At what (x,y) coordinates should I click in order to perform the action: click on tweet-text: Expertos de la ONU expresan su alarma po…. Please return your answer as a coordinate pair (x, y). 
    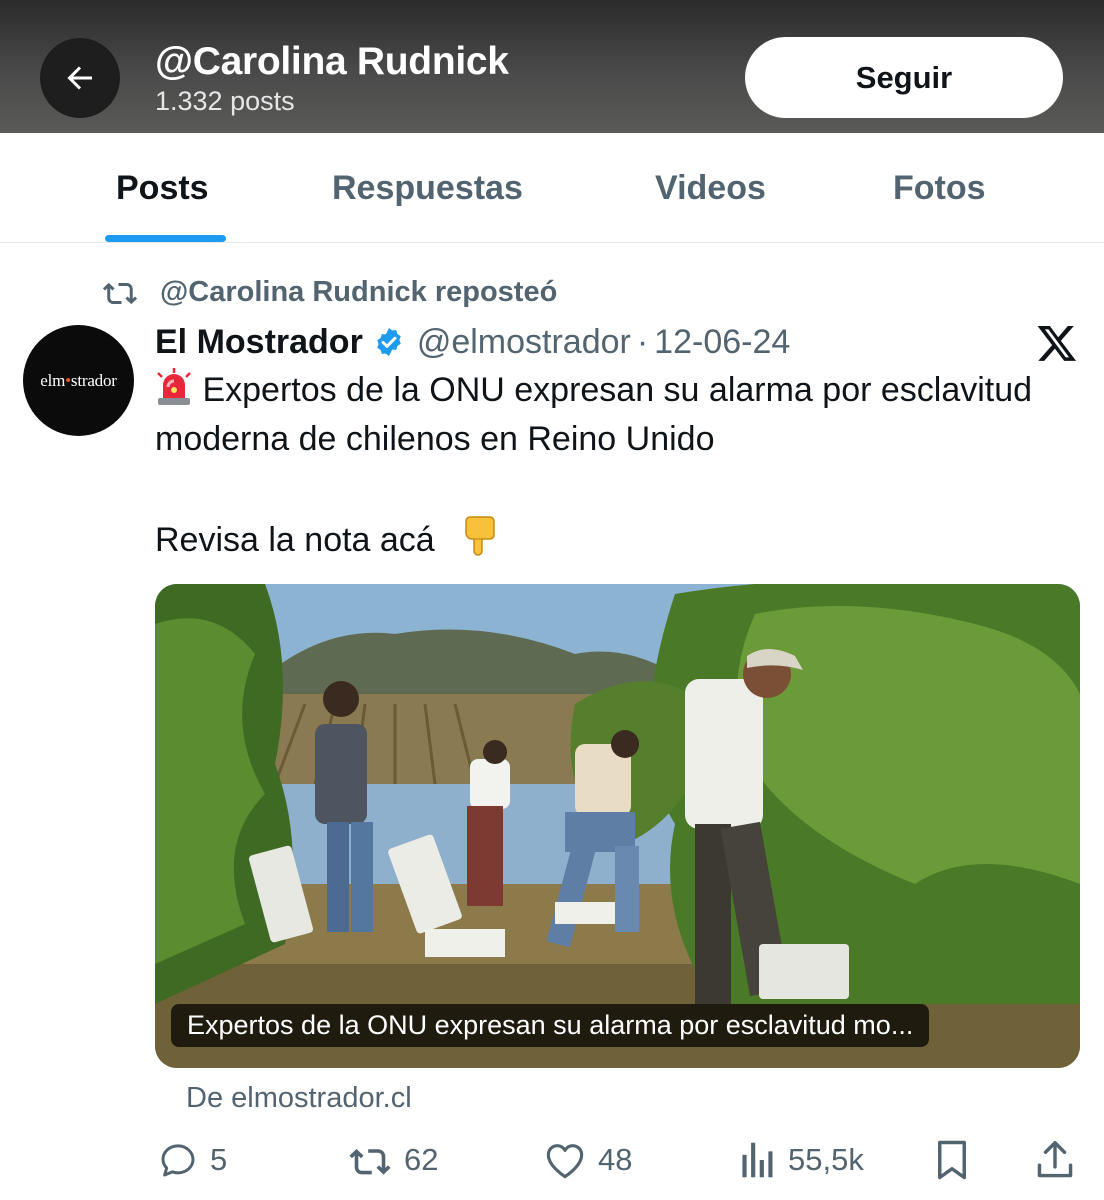
    Looking at the image, I should click on (615, 465).